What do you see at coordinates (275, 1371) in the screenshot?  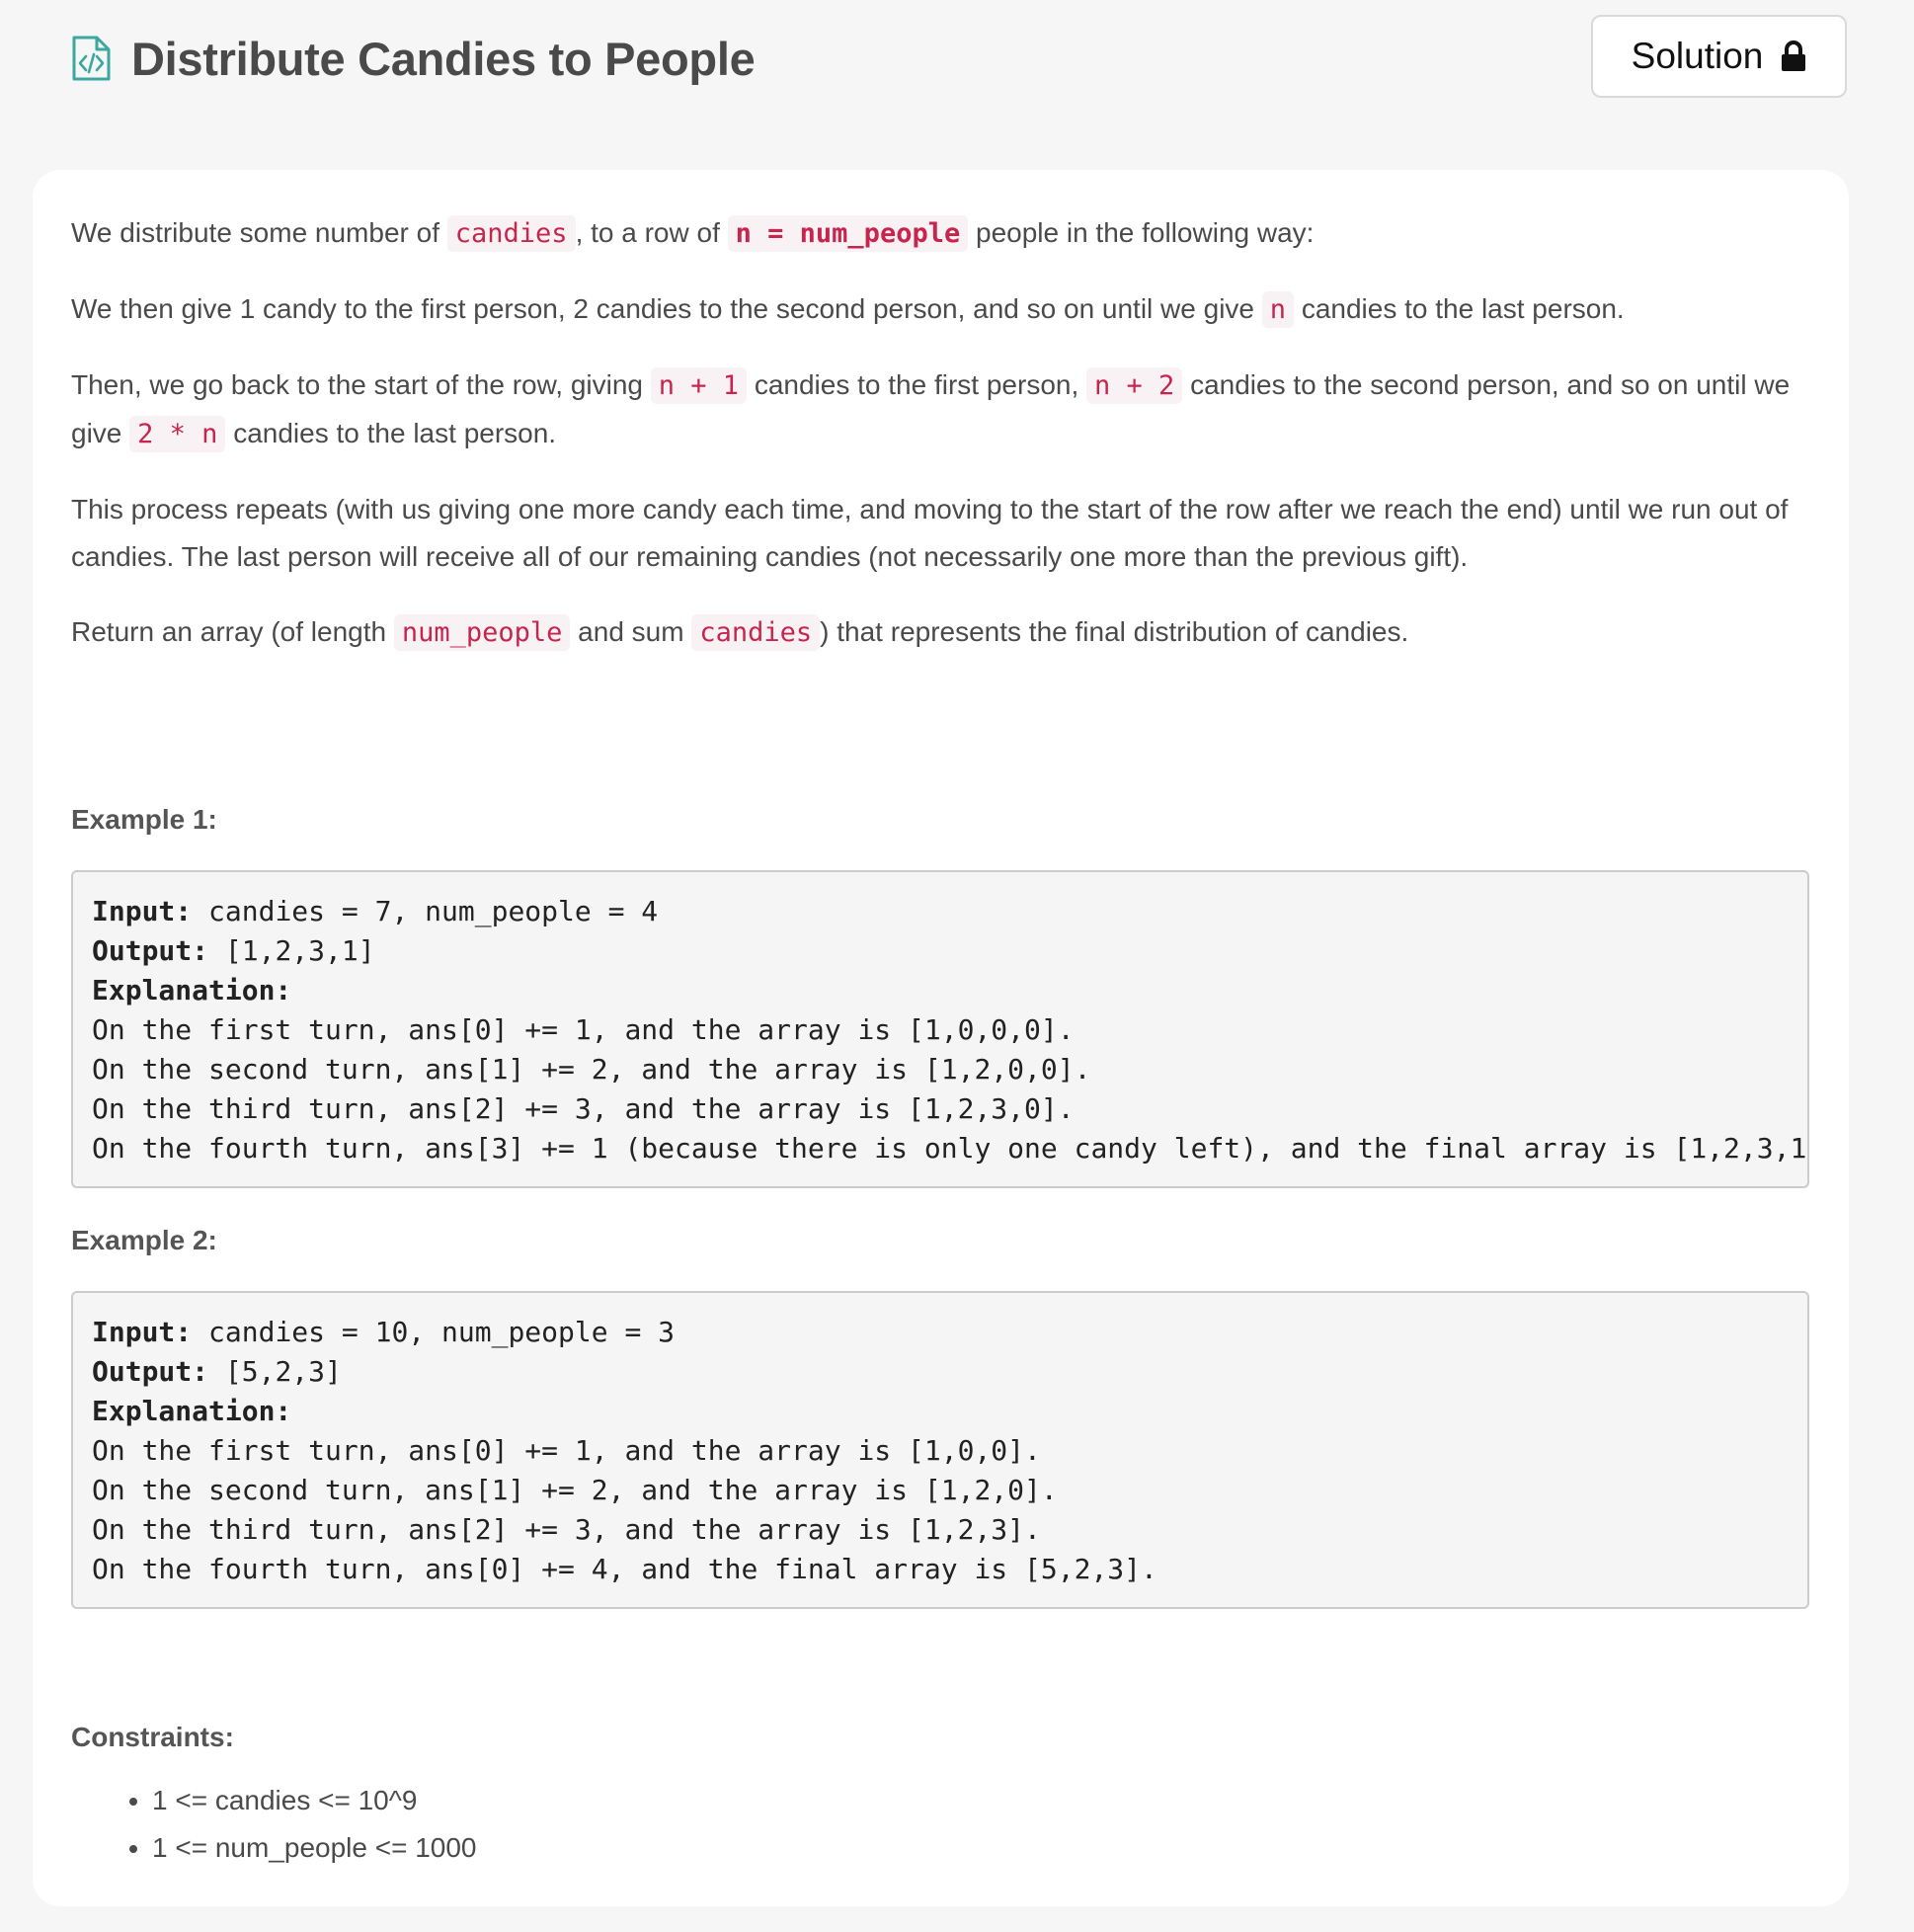 I see `output-value: [5,2,3]` at bounding box center [275, 1371].